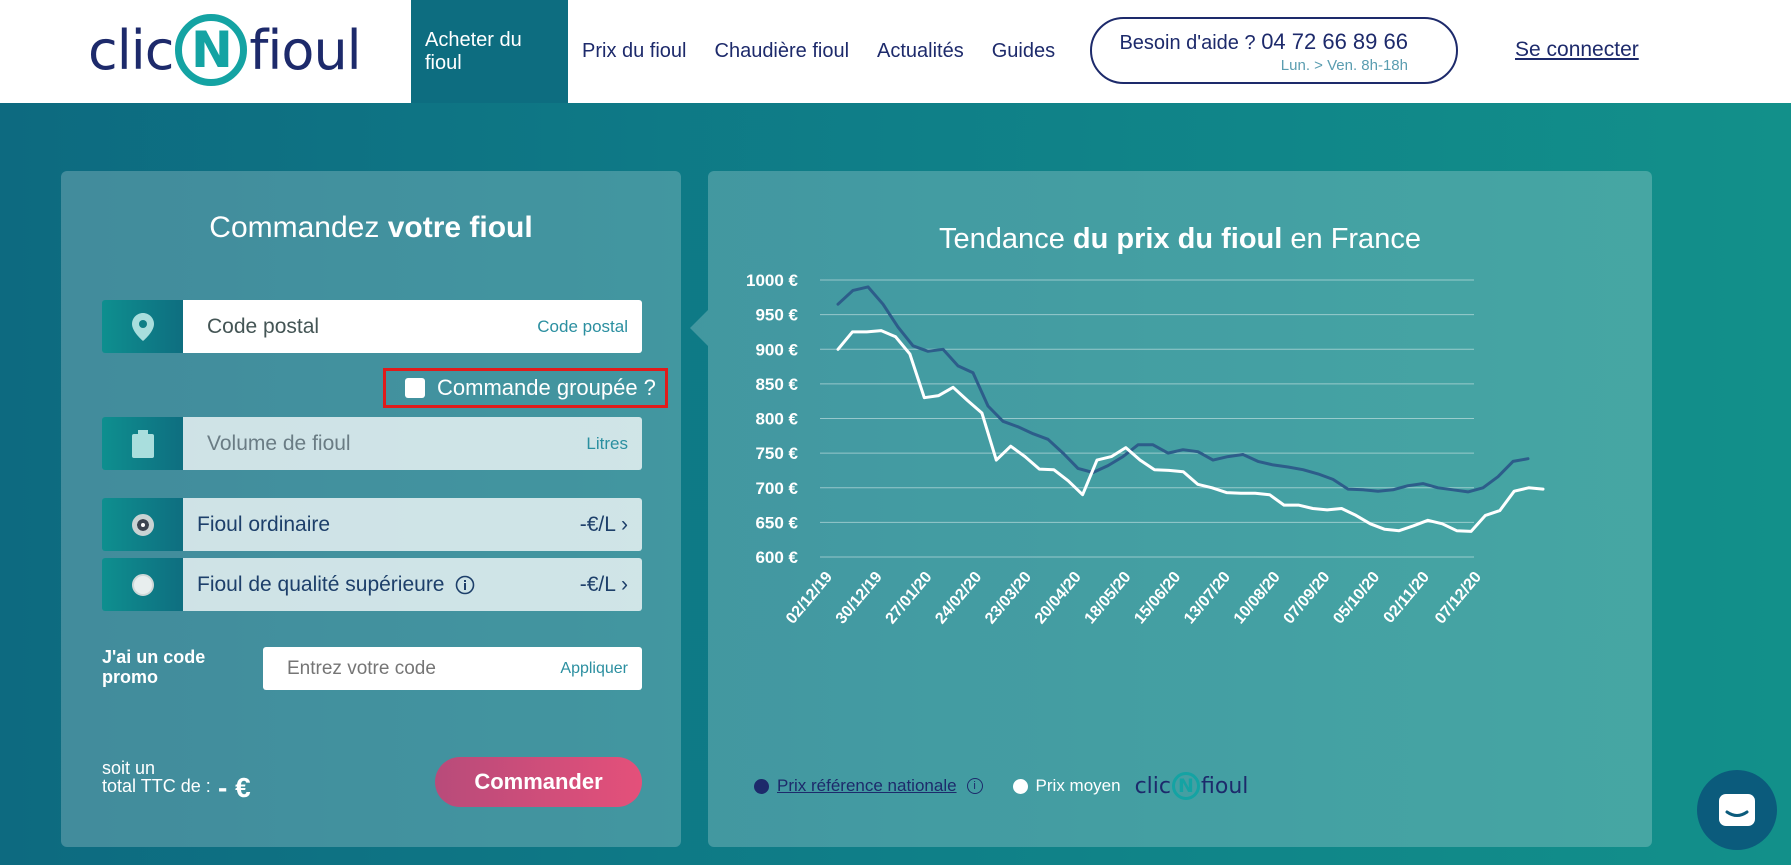 Image resolution: width=1791 pixels, height=865 pixels. I want to click on x-tick-label: 15/06/20, so click(1157, 598).